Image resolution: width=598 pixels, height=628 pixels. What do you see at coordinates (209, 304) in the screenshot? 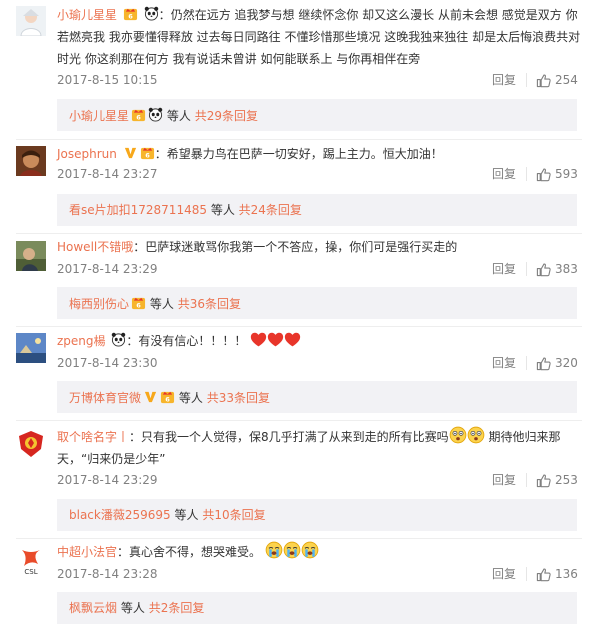
I see `sub-reply-count: 共36条回复` at bounding box center [209, 304].